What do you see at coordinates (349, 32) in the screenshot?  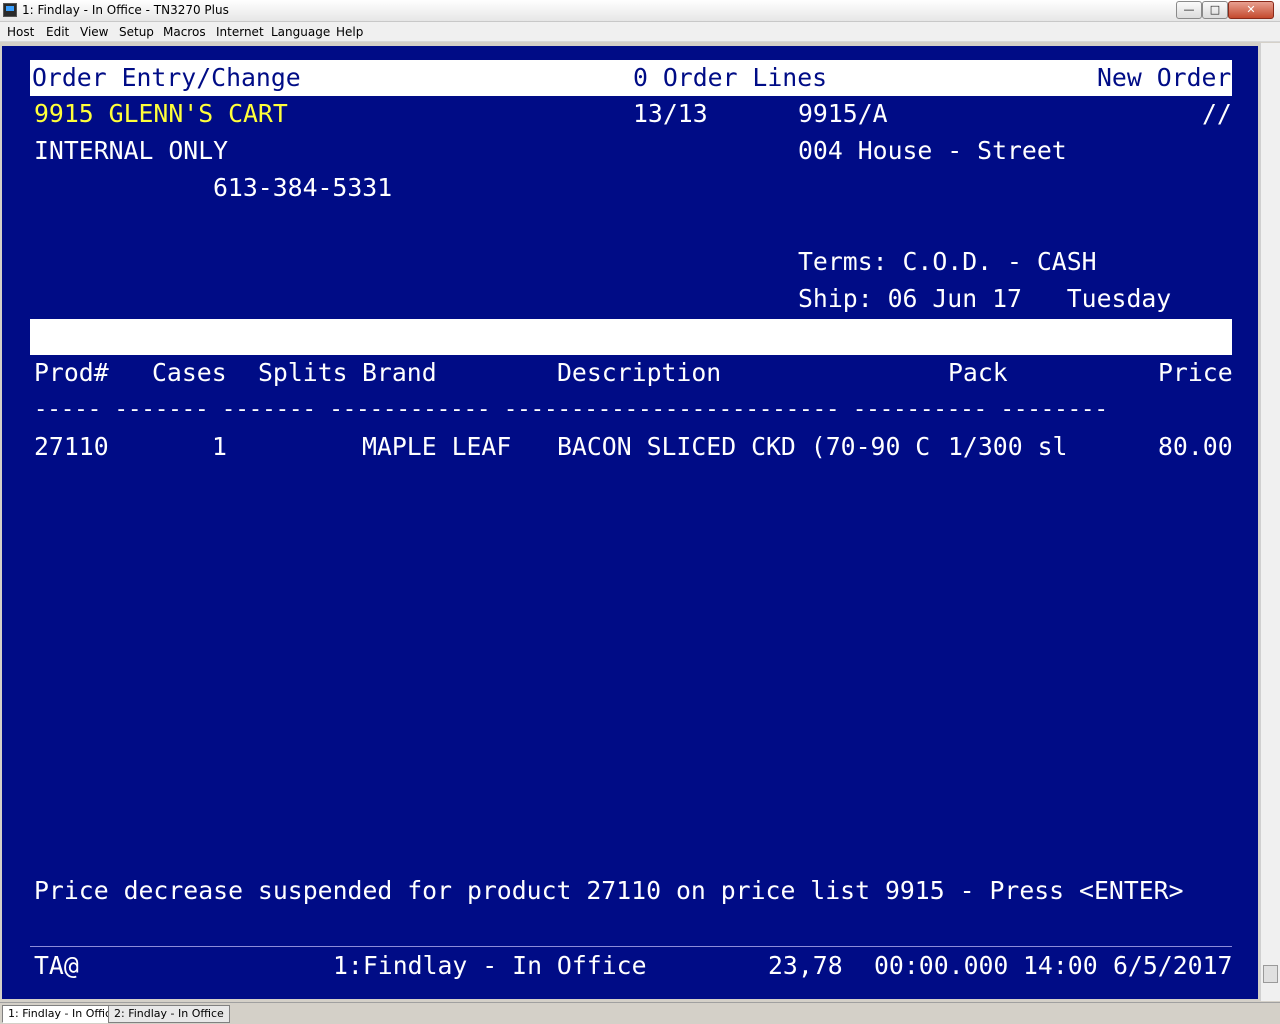 I see `menu-help: Help` at bounding box center [349, 32].